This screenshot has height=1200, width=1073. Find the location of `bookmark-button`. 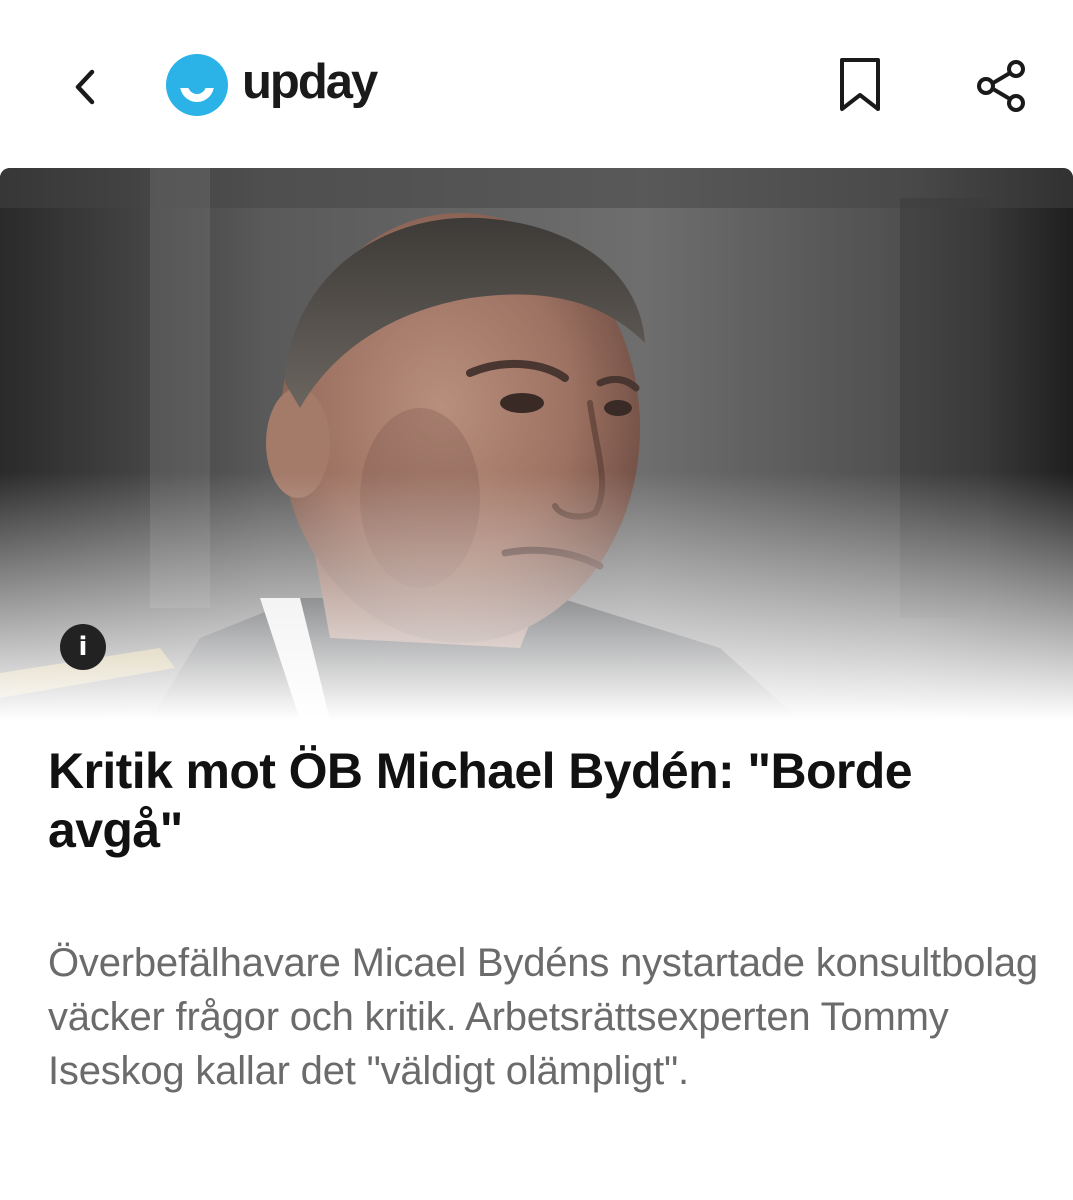

bookmark-button is located at coordinates (860, 85).